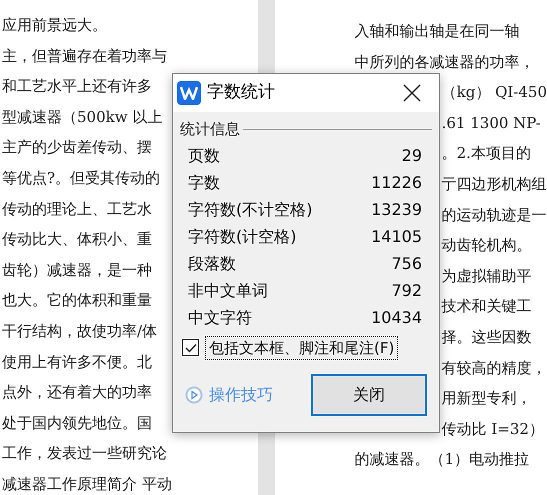 The width and height of the screenshot is (547, 495). What do you see at coordinates (494, 93) in the screenshot?
I see `text-line: （kg） QI-450` at bounding box center [494, 93].